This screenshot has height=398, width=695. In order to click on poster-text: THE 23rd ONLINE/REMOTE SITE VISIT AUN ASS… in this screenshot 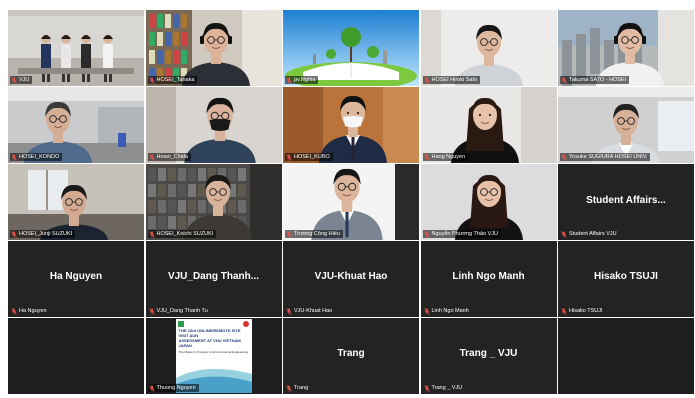, I will do `click(215, 341)`.